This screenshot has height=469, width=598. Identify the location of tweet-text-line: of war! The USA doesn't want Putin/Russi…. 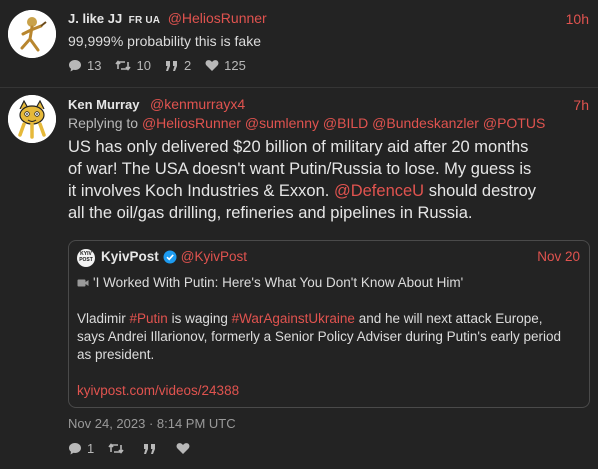
(300, 169).